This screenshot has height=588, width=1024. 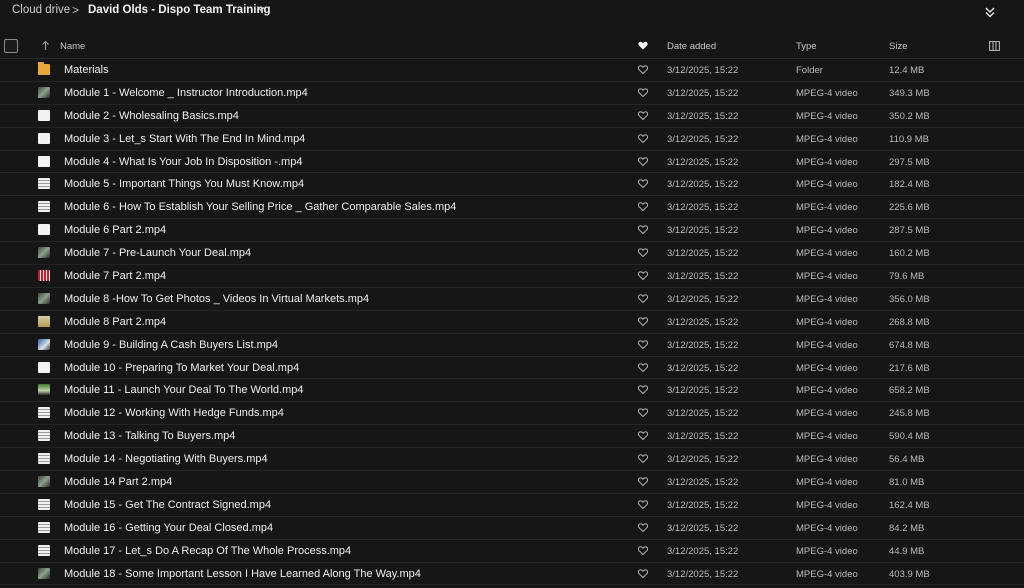 I want to click on file-name: Module 16 - Getting Your Deal Closed.mp4, so click(x=168, y=528).